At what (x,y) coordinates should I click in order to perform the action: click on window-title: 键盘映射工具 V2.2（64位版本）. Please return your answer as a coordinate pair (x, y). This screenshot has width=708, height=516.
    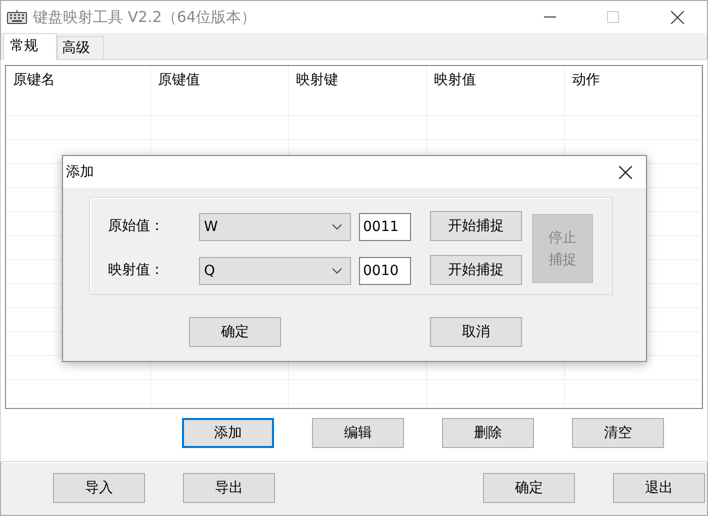
    Looking at the image, I should click on (144, 17).